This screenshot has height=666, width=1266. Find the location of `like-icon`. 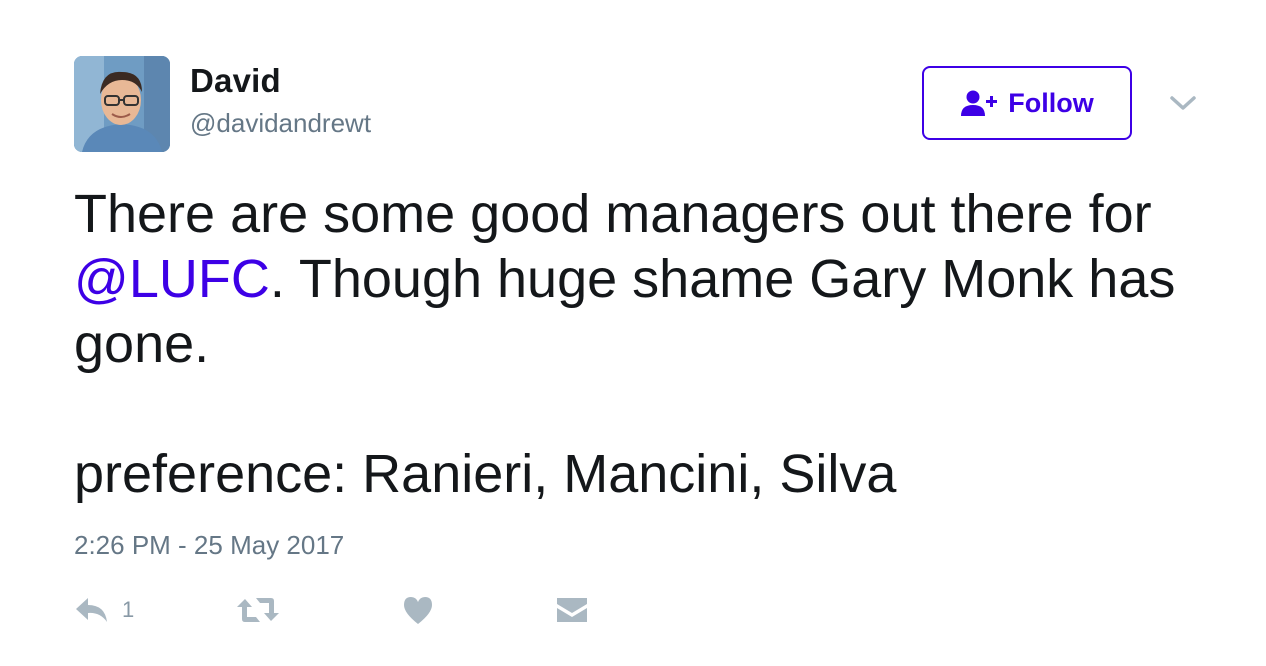

like-icon is located at coordinates (418, 610).